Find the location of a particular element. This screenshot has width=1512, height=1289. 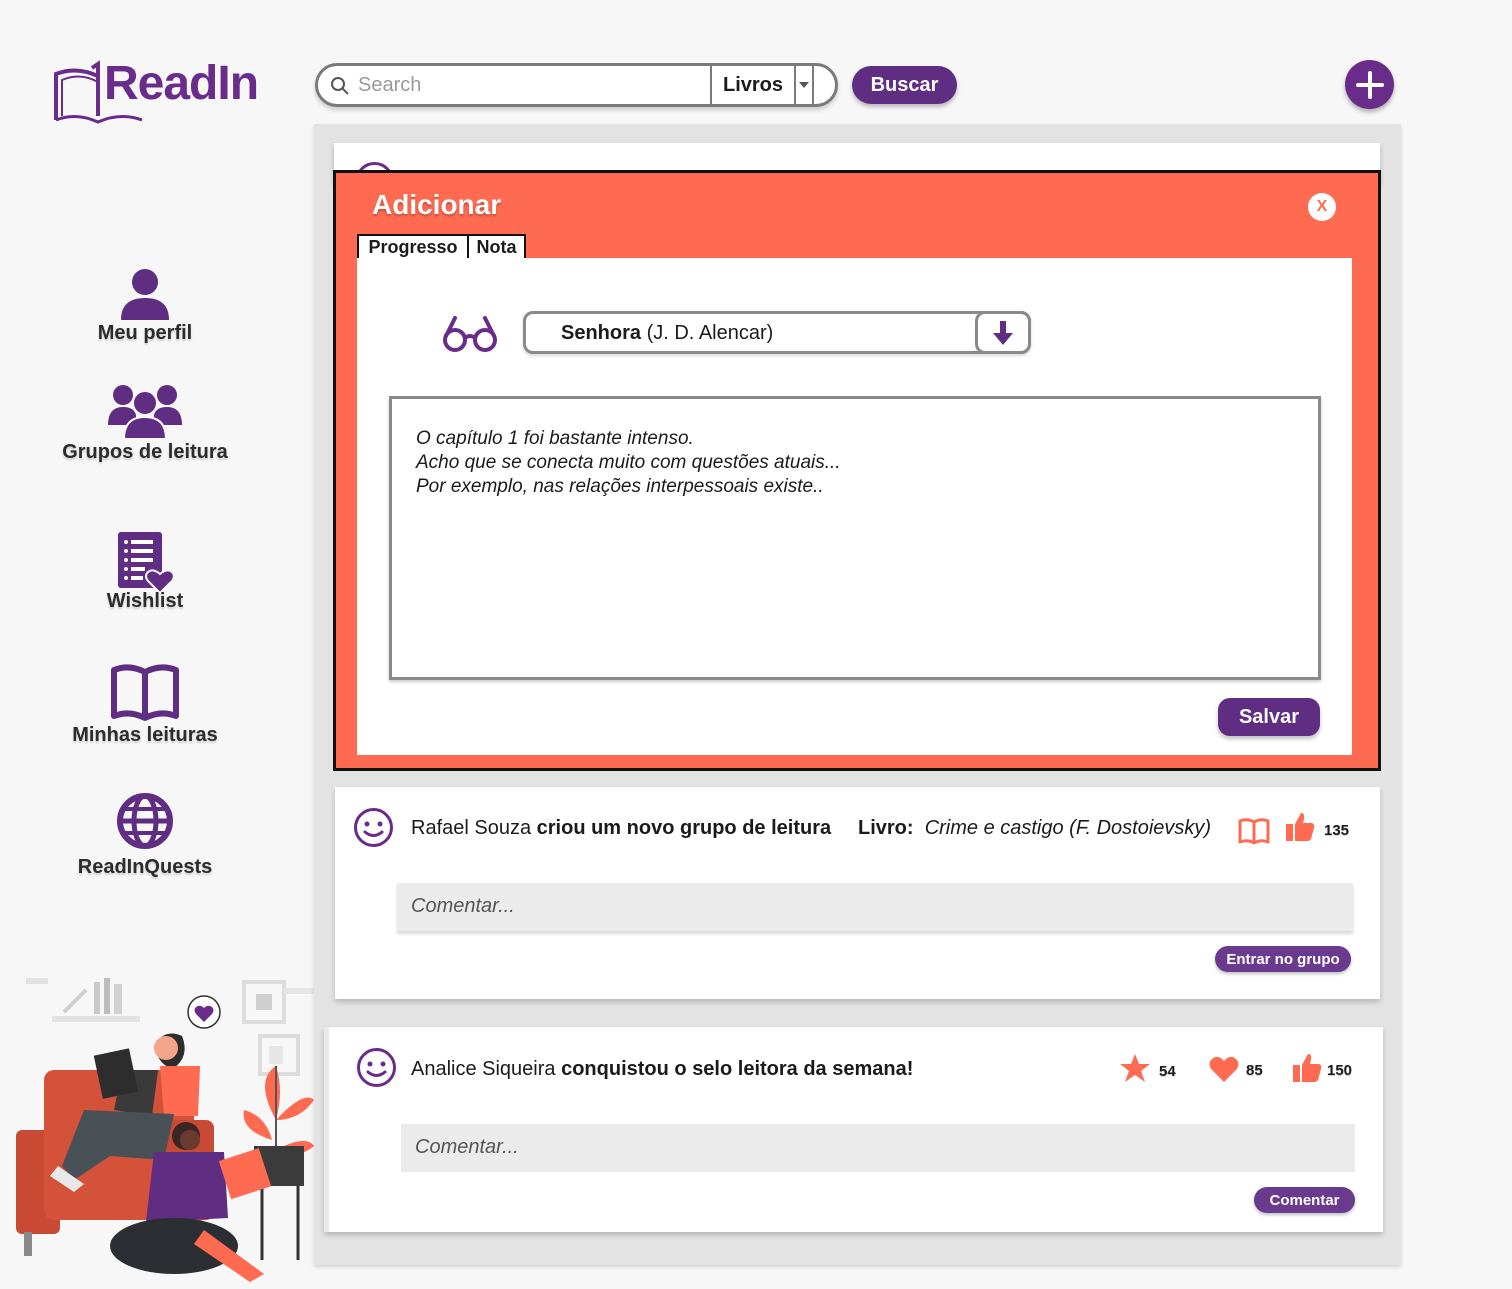

search-button: Buscar is located at coordinates (904, 85).